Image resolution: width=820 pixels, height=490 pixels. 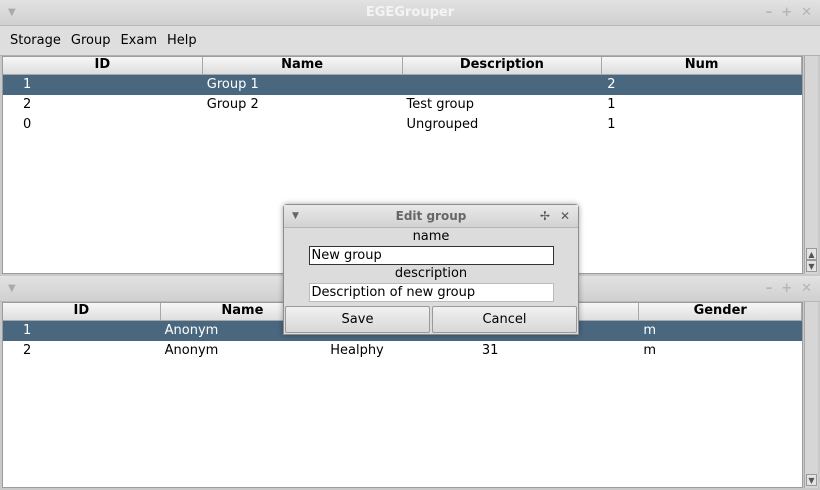 What do you see at coordinates (702, 65) in the screenshot?
I see `column-header-num: Num` at bounding box center [702, 65].